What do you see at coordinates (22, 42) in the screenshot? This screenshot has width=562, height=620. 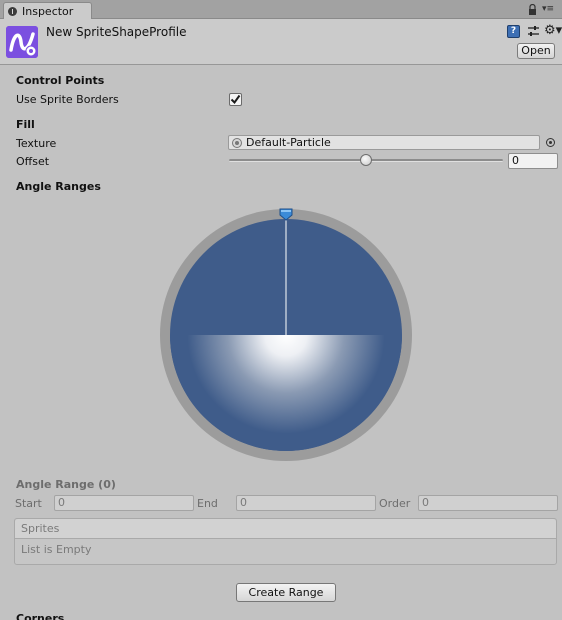 I see `sprite-shape-profile-icon` at bounding box center [22, 42].